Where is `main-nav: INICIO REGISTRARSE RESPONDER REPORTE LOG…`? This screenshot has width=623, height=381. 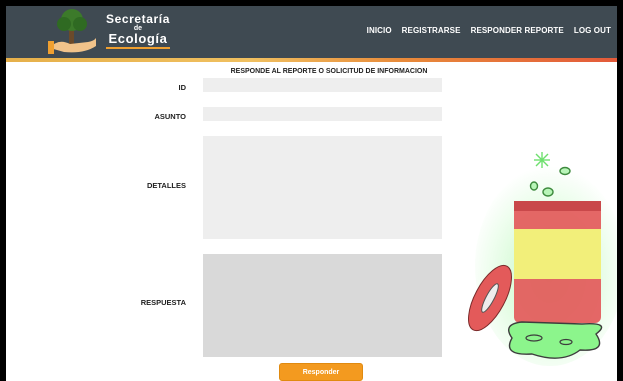
main-nav: INICIO REGISTRARSE RESPONDER REPORTE LOG… is located at coordinates (489, 30).